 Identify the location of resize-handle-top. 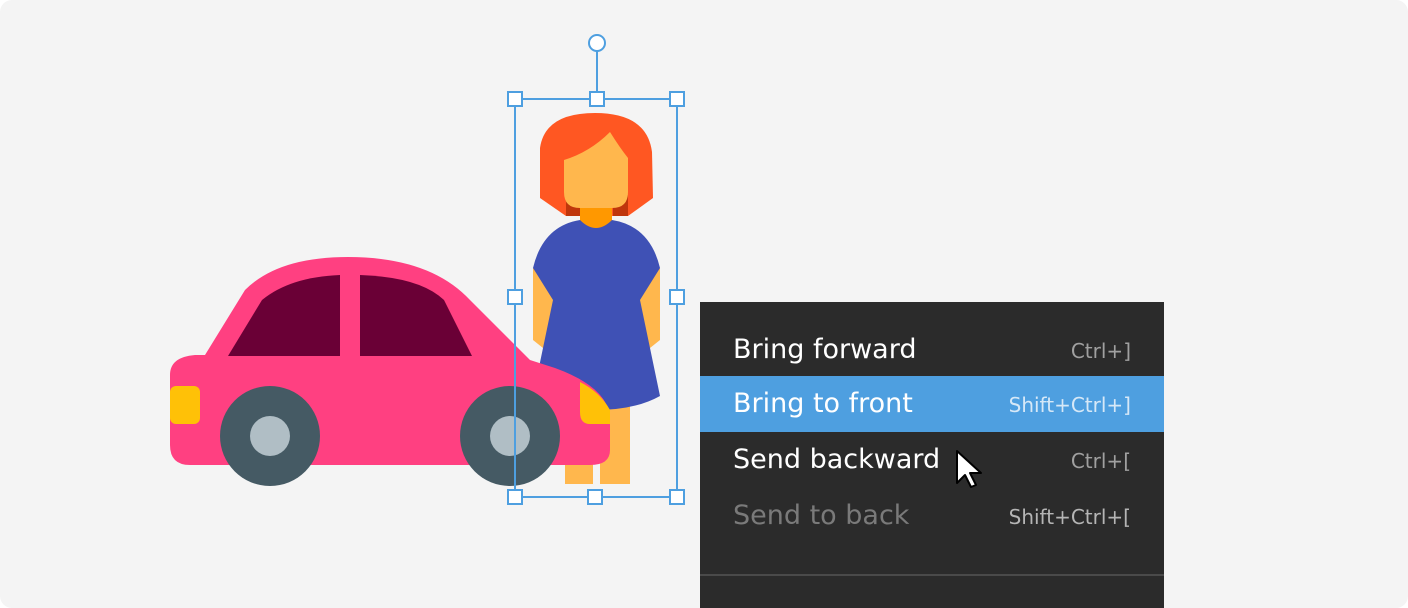
(597, 99).